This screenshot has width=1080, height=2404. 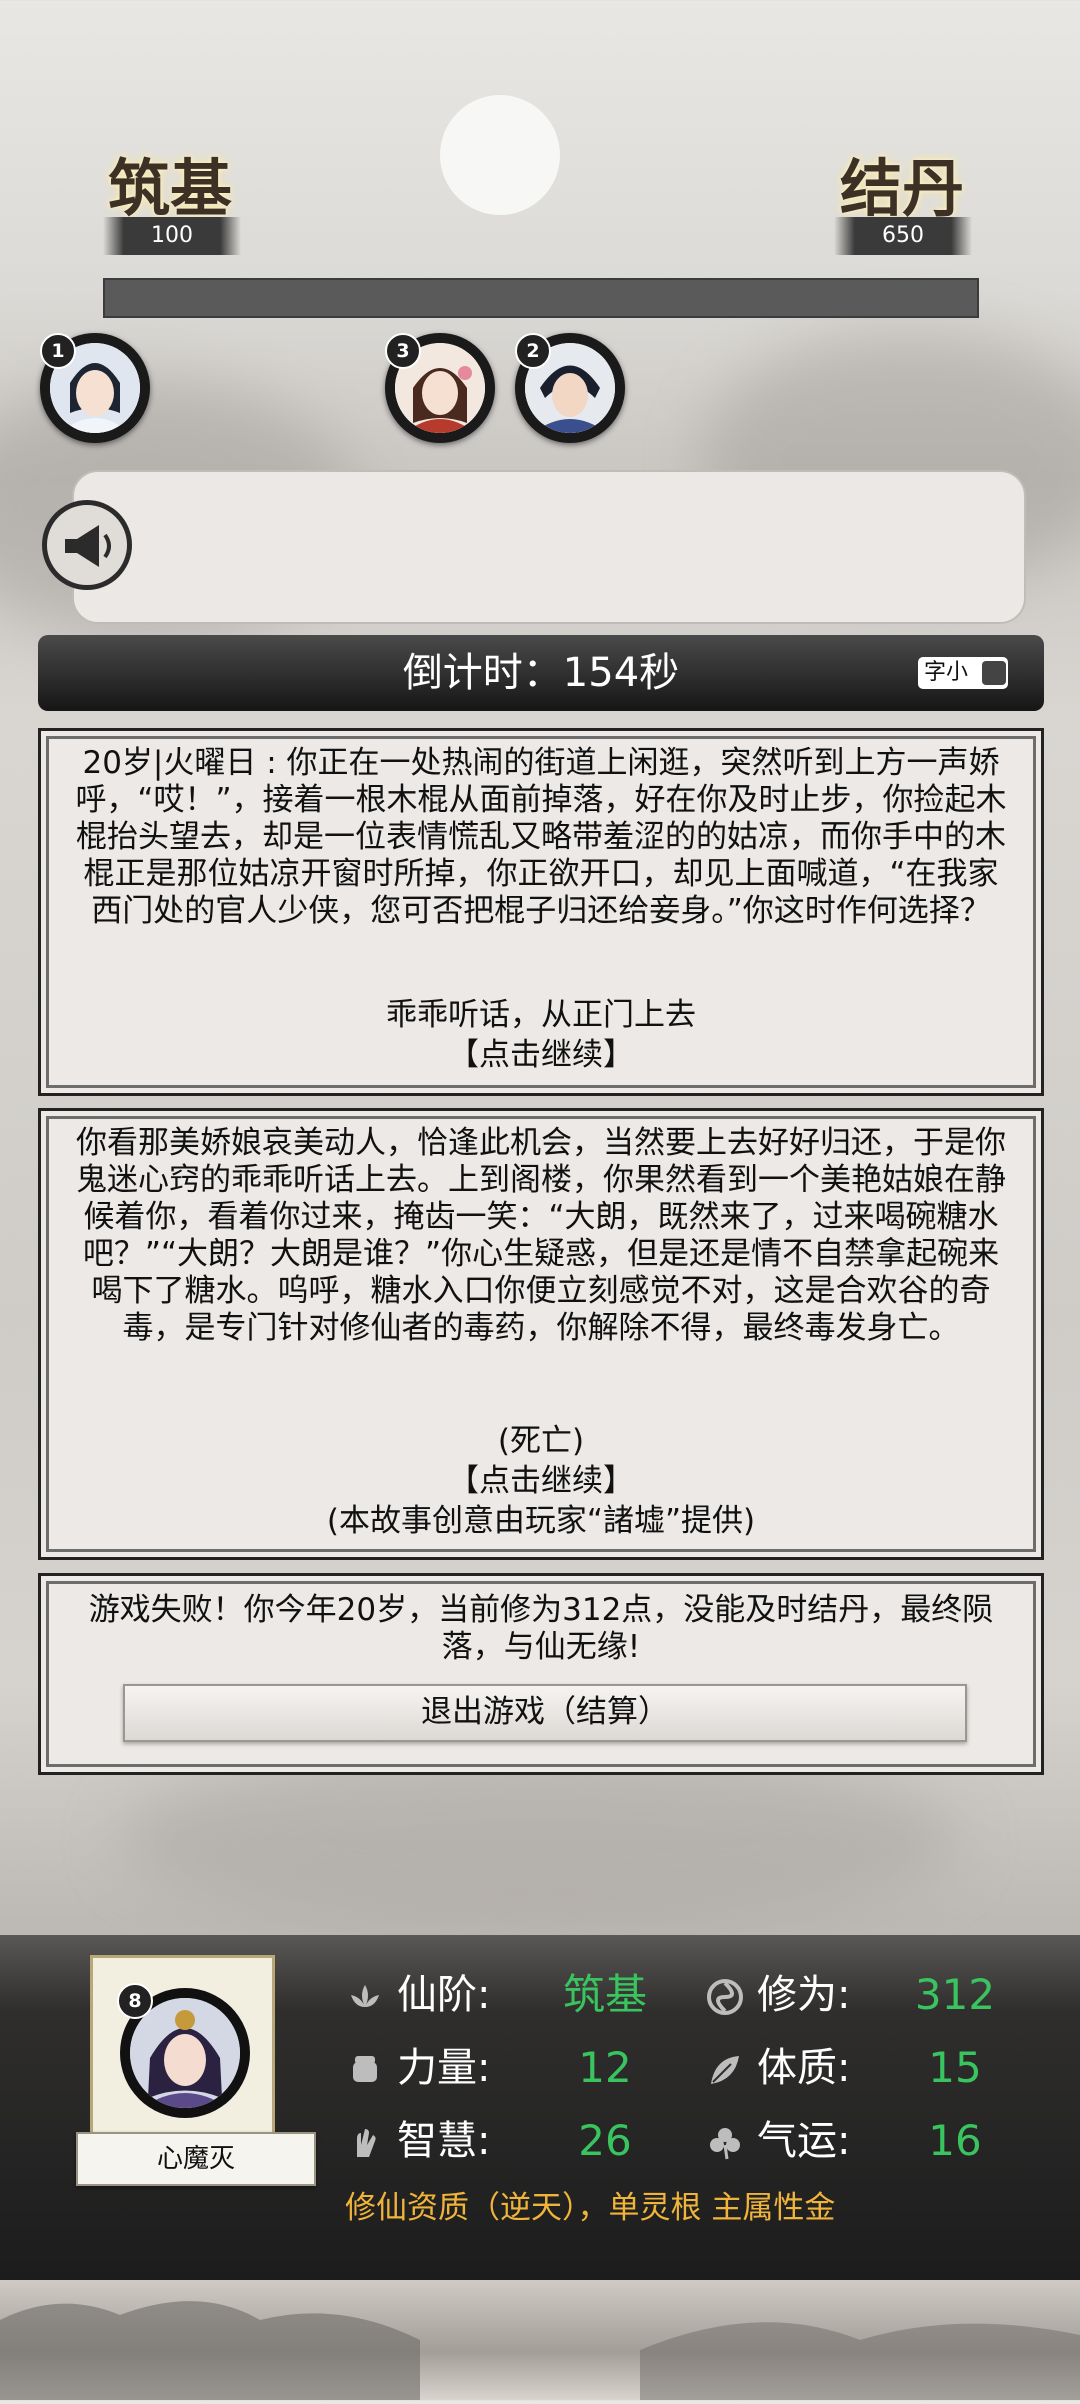 I want to click on aptitude-text: 修仙资质（逆天），单灵根 主属性金, so click(x=590, y=2208).